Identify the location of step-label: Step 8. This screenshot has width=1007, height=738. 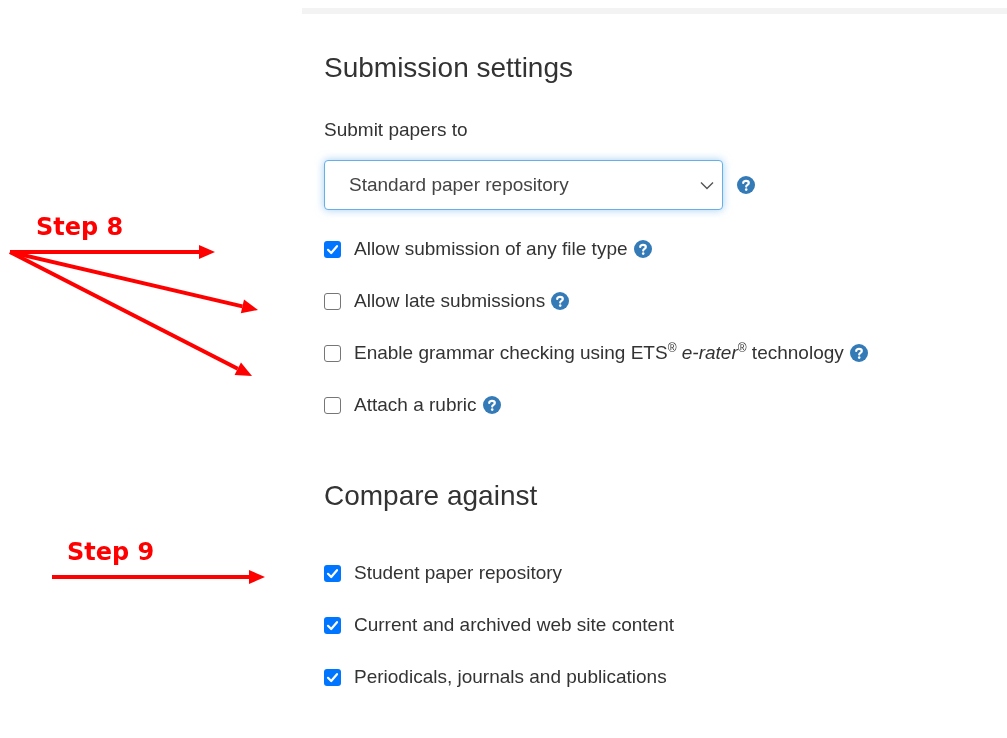
(80, 227).